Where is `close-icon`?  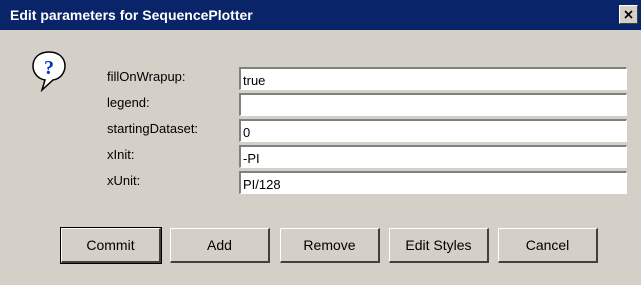
close-icon is located at coordinates (628, 14).